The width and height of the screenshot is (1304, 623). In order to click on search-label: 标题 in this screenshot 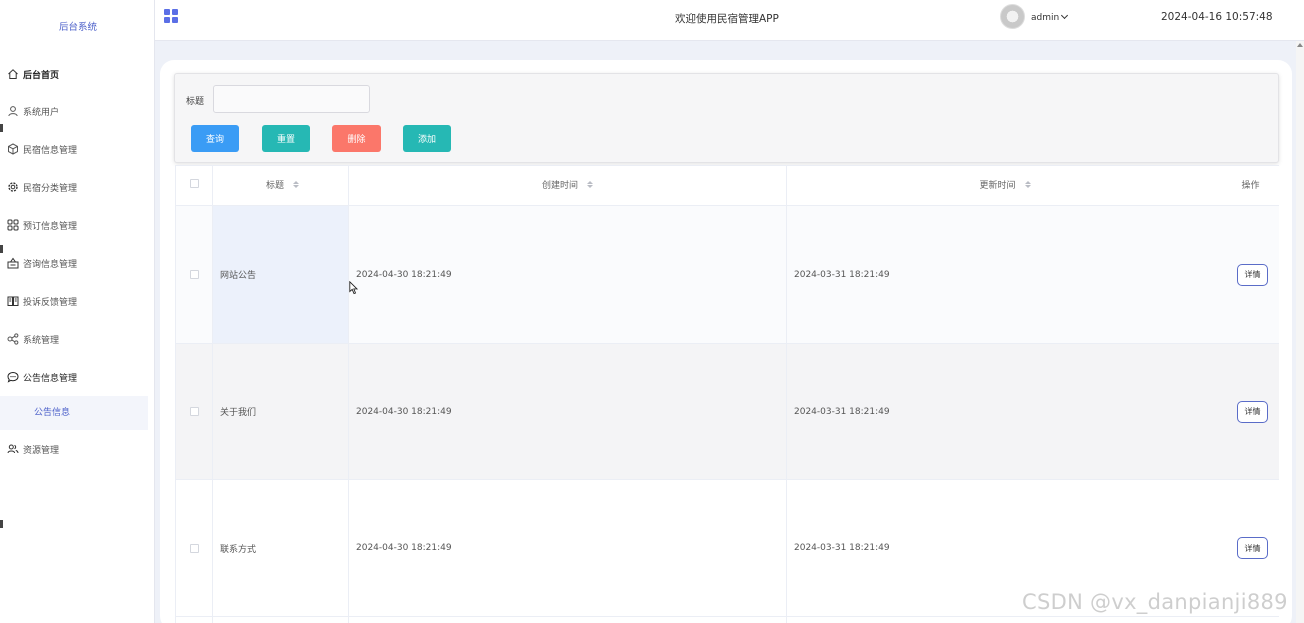, I will do `click(195, 102)`.